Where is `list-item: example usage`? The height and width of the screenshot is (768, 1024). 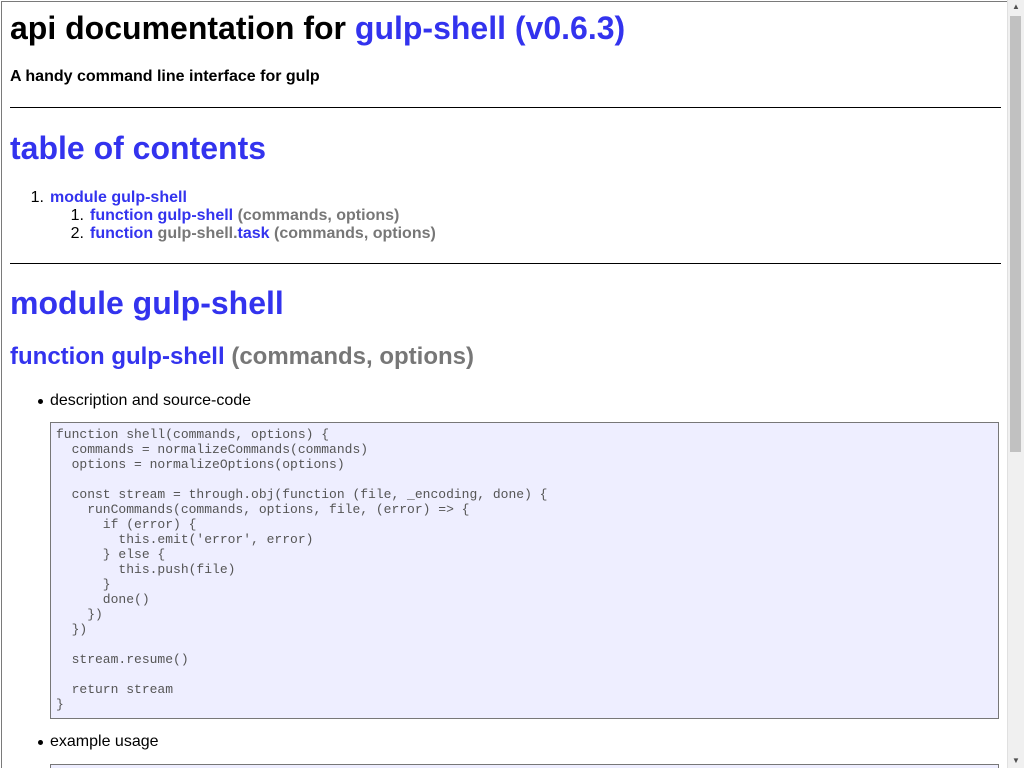
list-item: example usage is located at coordinates (98, 742).